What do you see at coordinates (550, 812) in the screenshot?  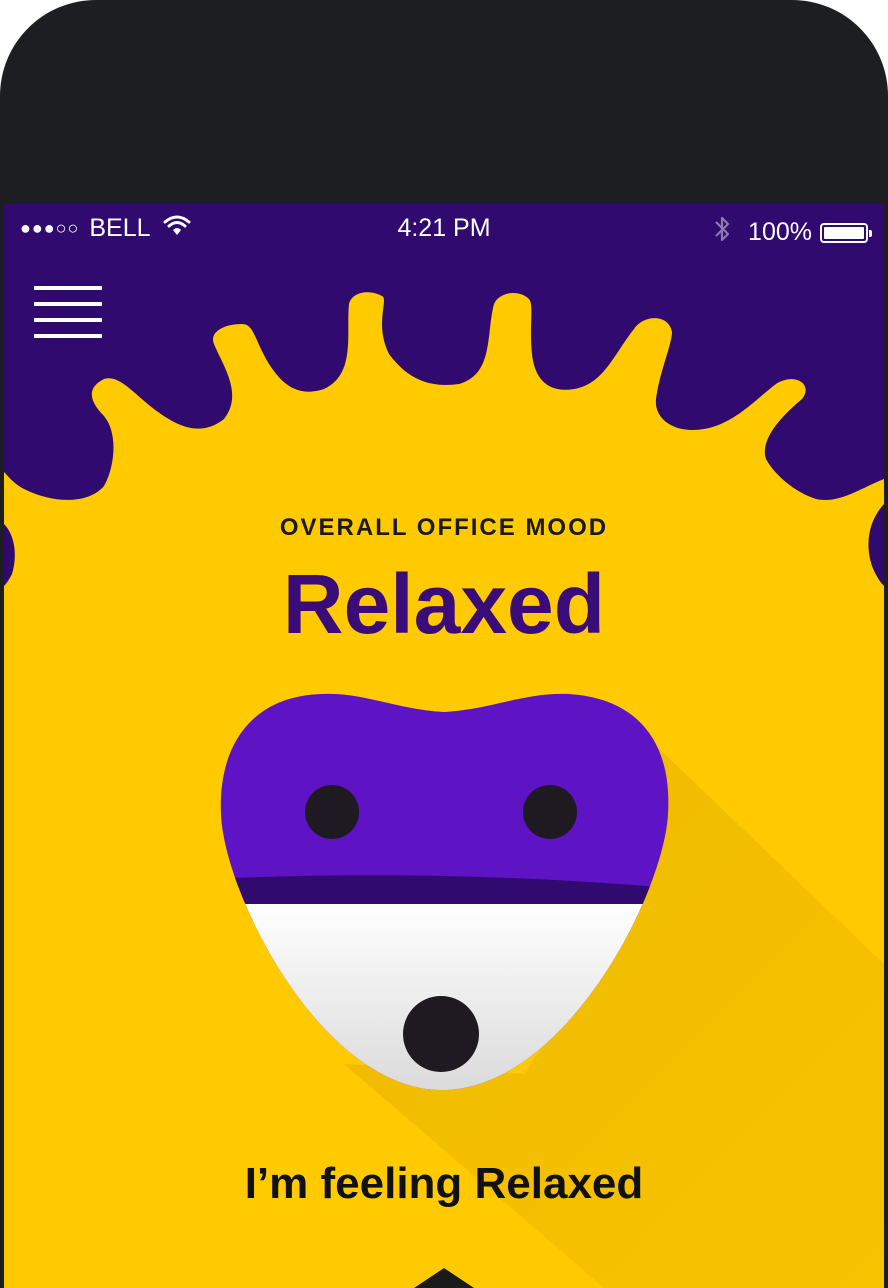 I see `right-eye` at bounding box center [550, 812].